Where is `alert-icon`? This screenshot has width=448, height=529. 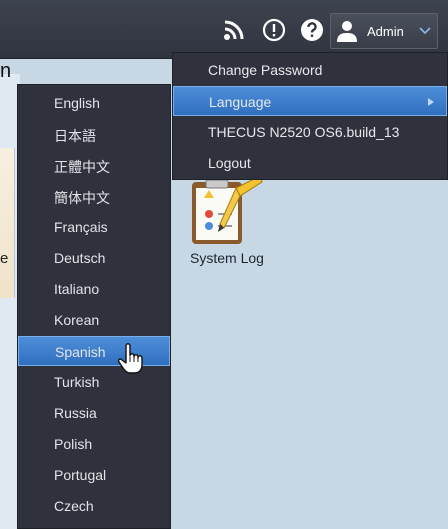 alert-icon is located at coordinates (274, 30).